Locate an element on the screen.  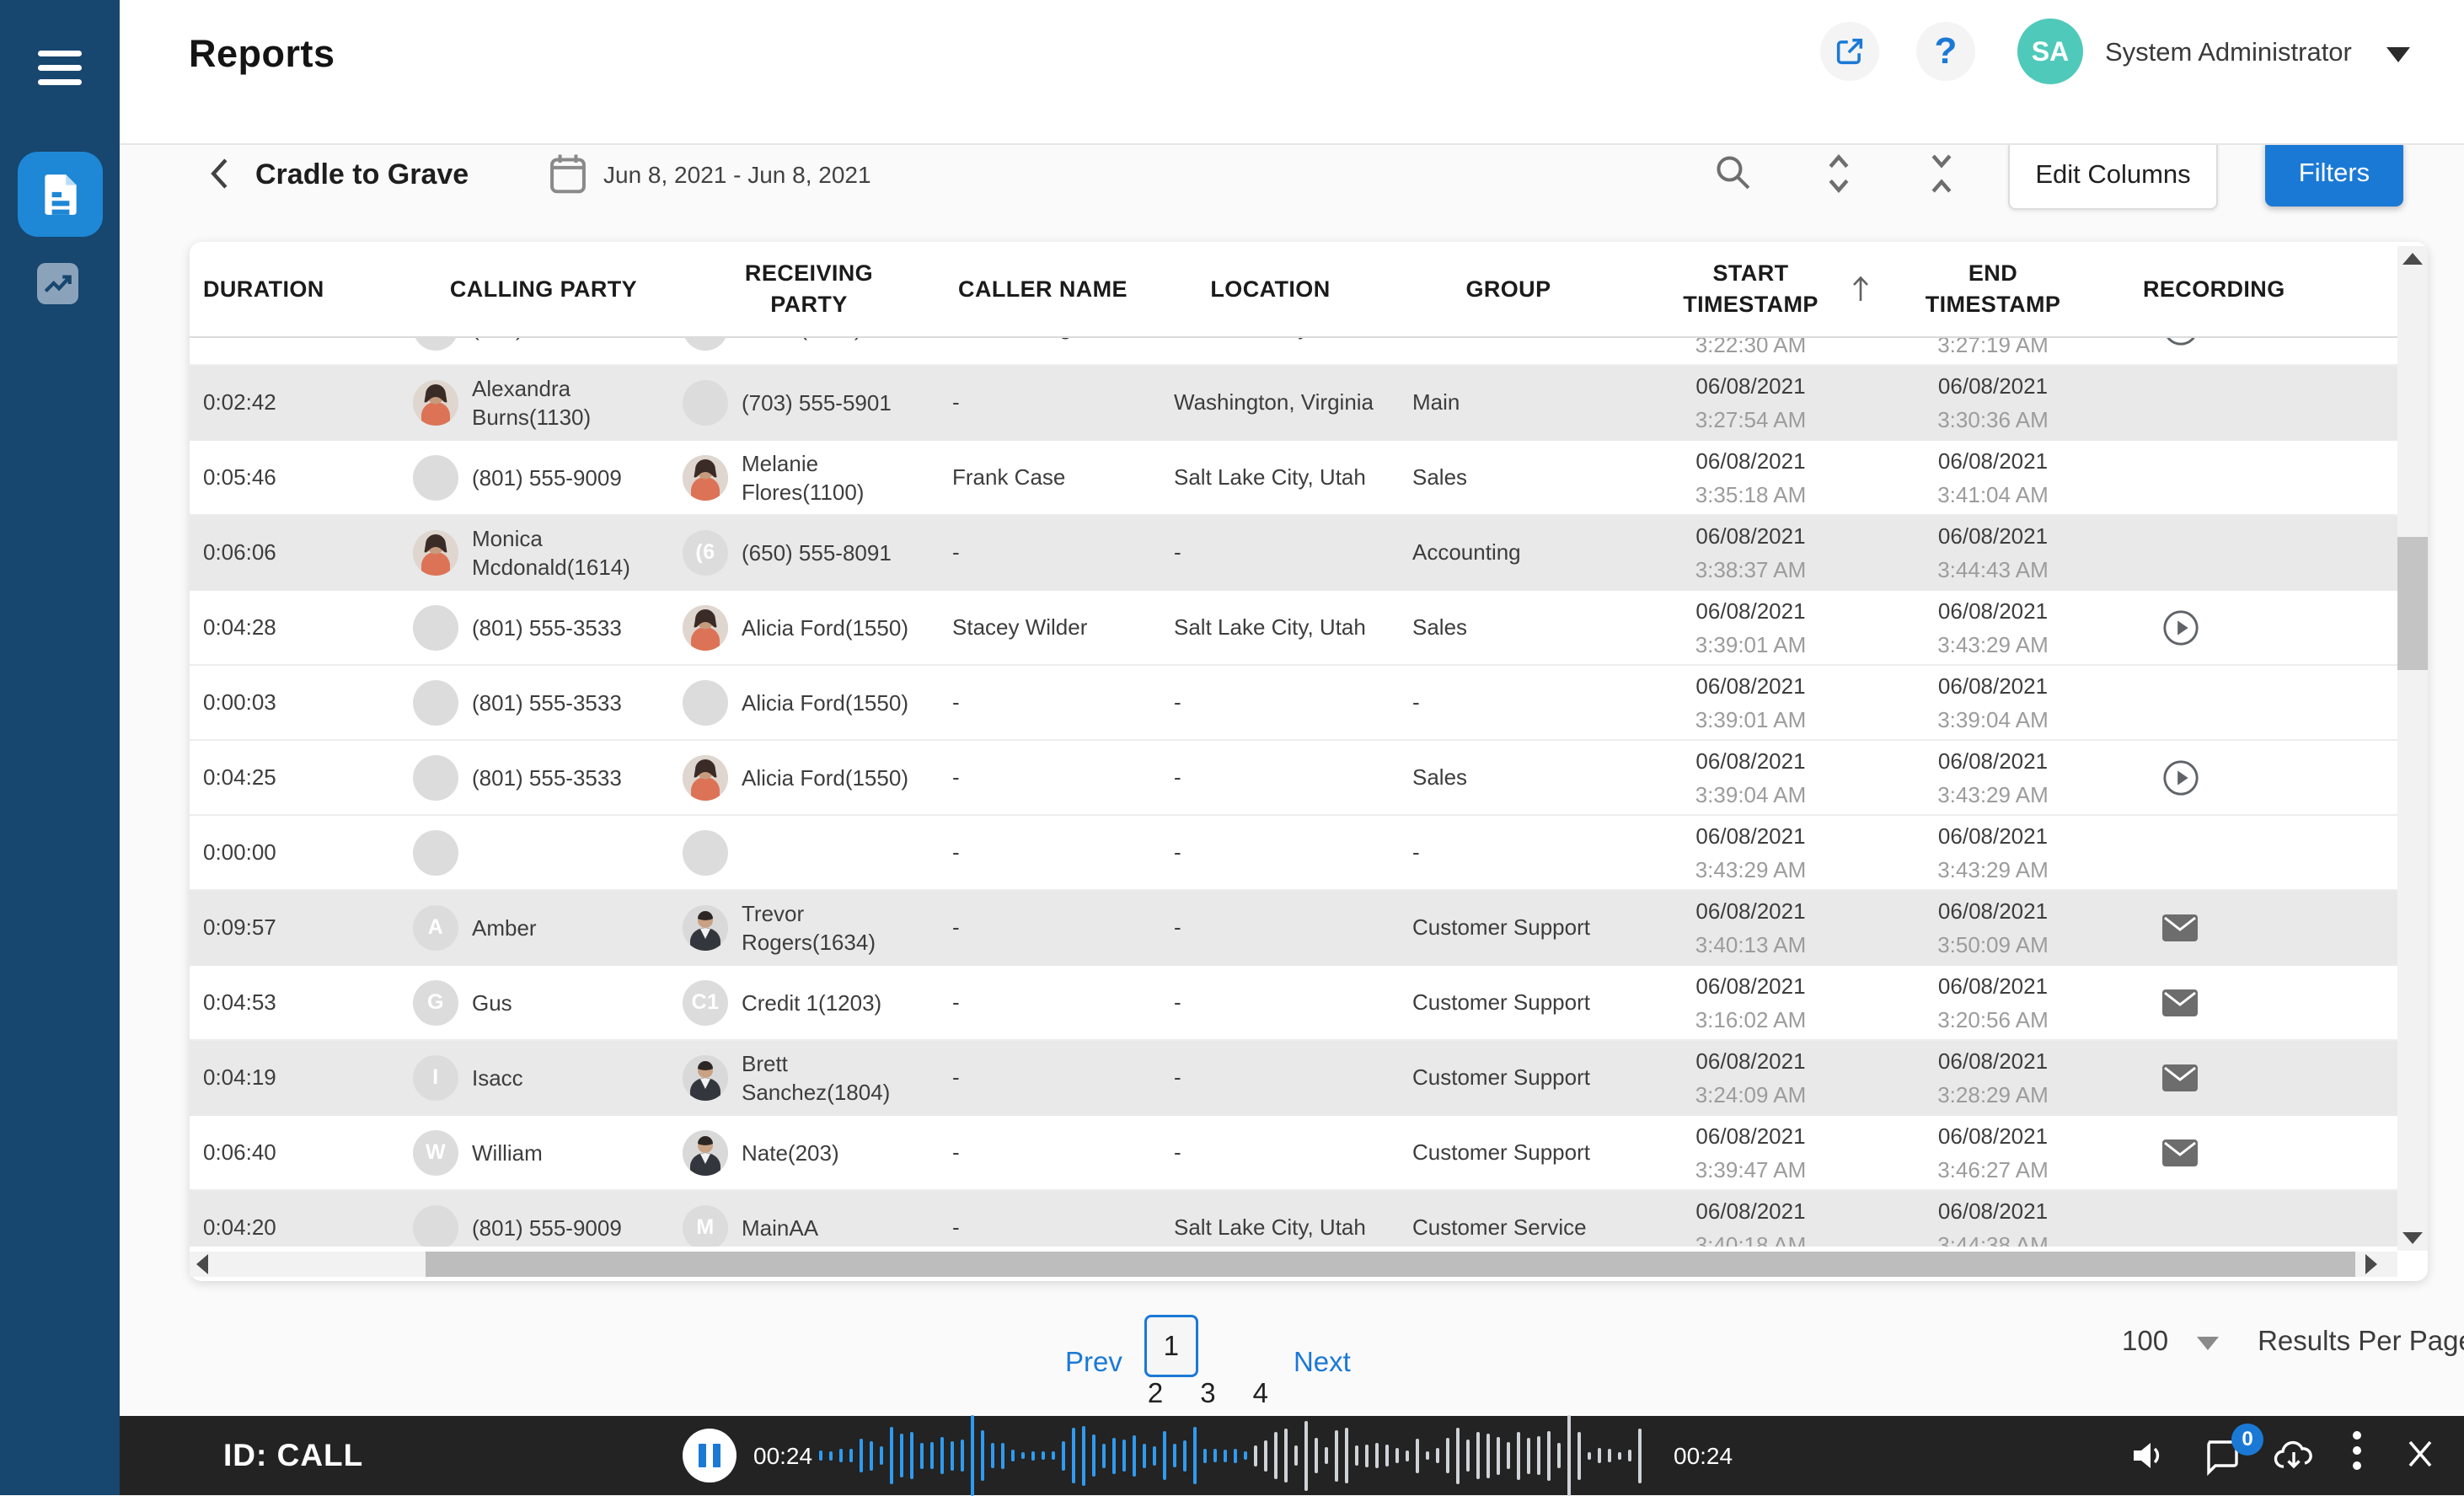
end-timestamp-cell: 06/08/20213:27:19 AM is located at coordinates (1993, 350).